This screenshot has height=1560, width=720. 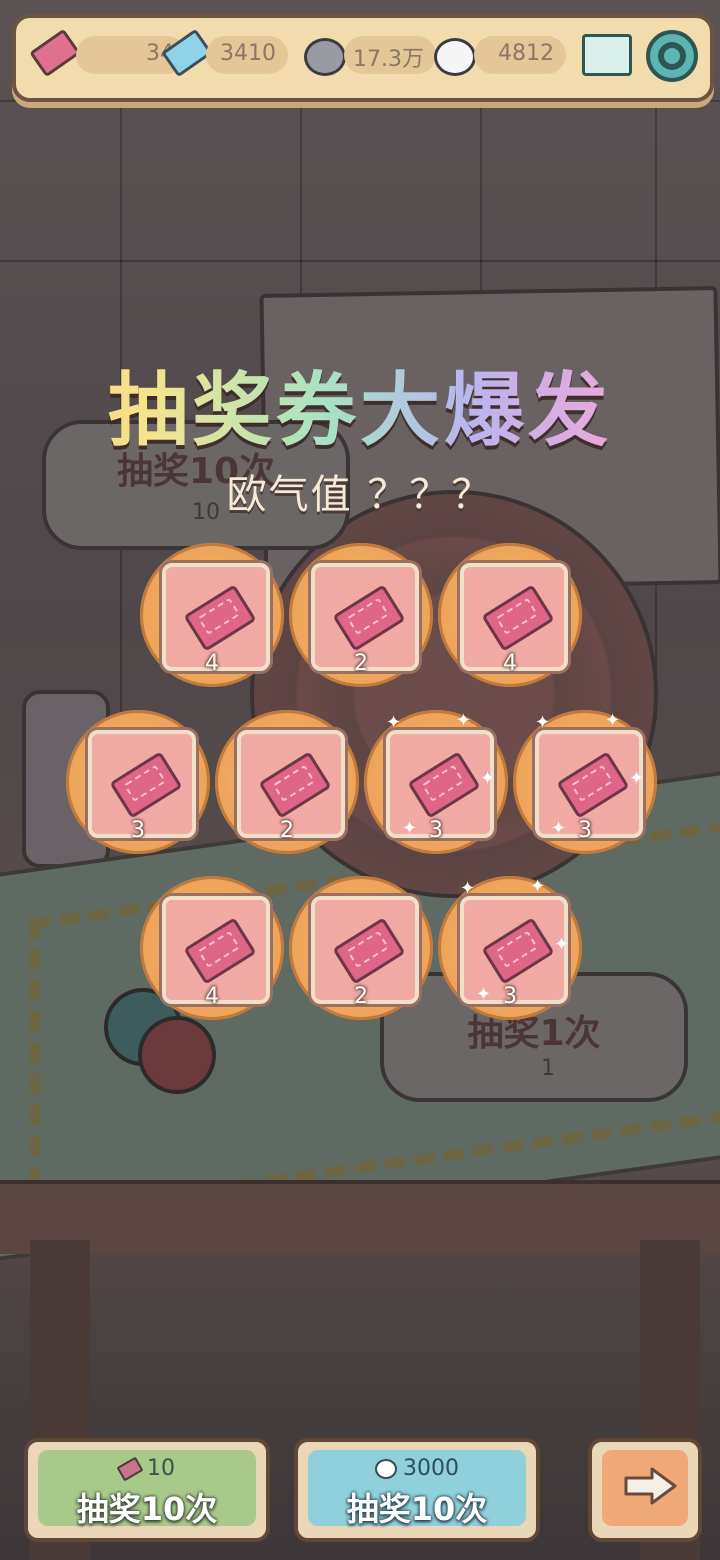 I want to click on resource-bar: 34 3410 17.3万 4812, so click(x=363, y=58).